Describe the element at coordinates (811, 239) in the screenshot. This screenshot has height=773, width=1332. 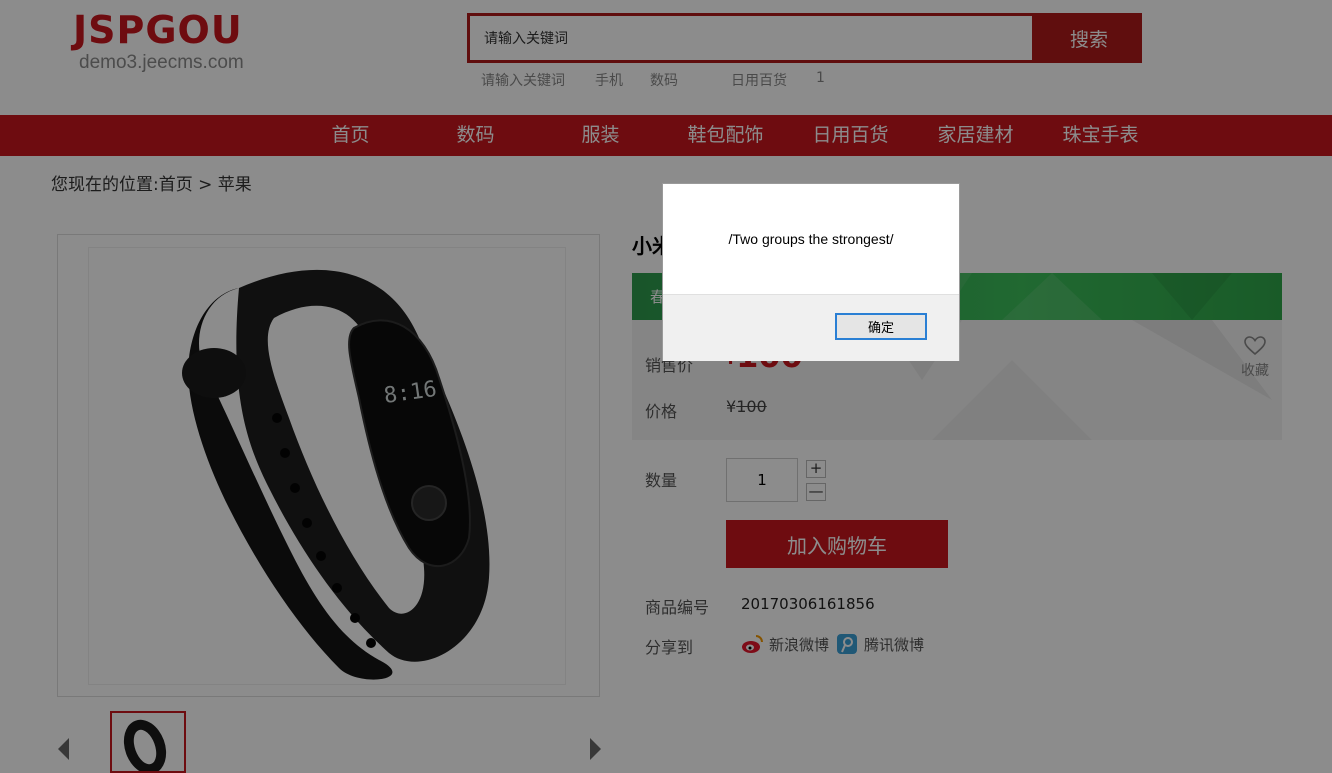
I see `alert-message: /Two groups the strongest/` at that location.